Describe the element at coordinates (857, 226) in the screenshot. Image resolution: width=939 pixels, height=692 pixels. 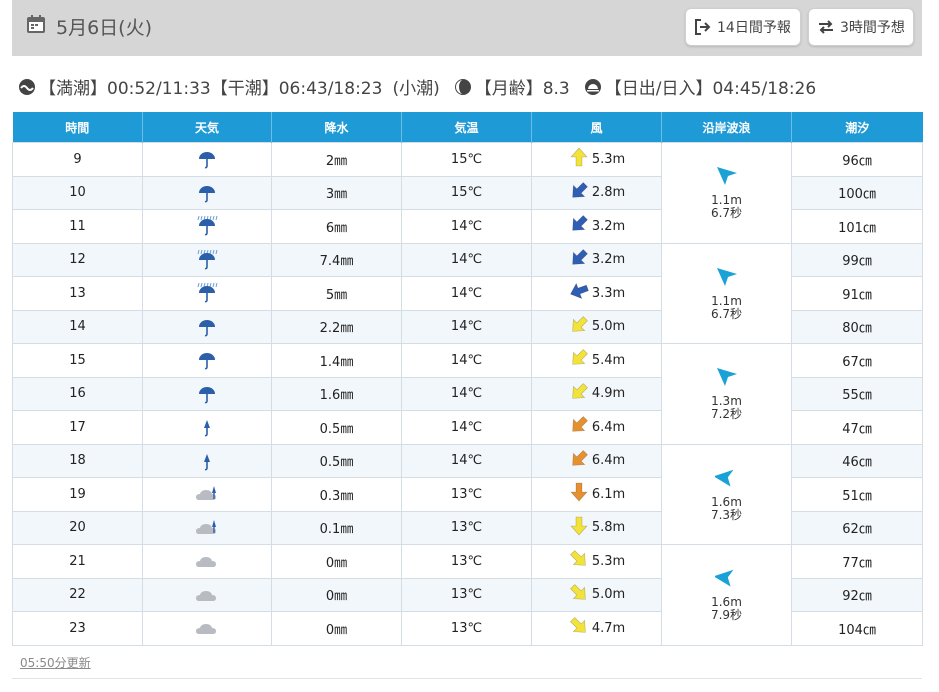
I see `tide-cell: 101㎝` at that location.